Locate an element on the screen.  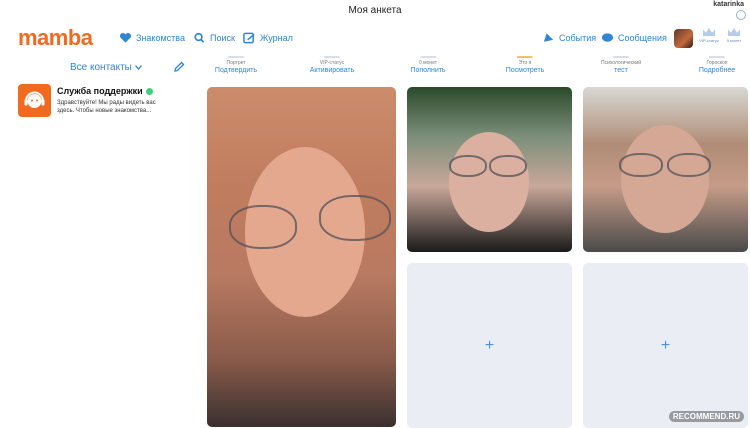
stat-horoscope: Гороскоп Подробнее is located at coordinates (717, 65).